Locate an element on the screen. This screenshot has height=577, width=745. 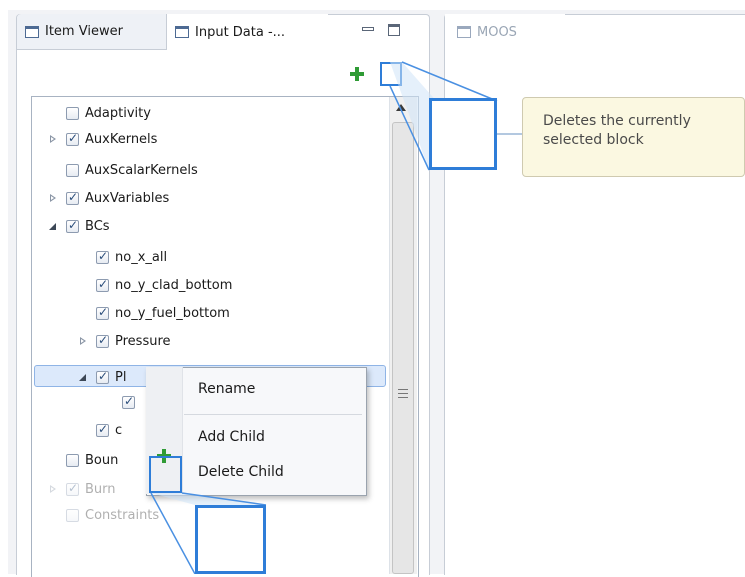
delete-child-icon-magnified is located at coordinates (230, 539).